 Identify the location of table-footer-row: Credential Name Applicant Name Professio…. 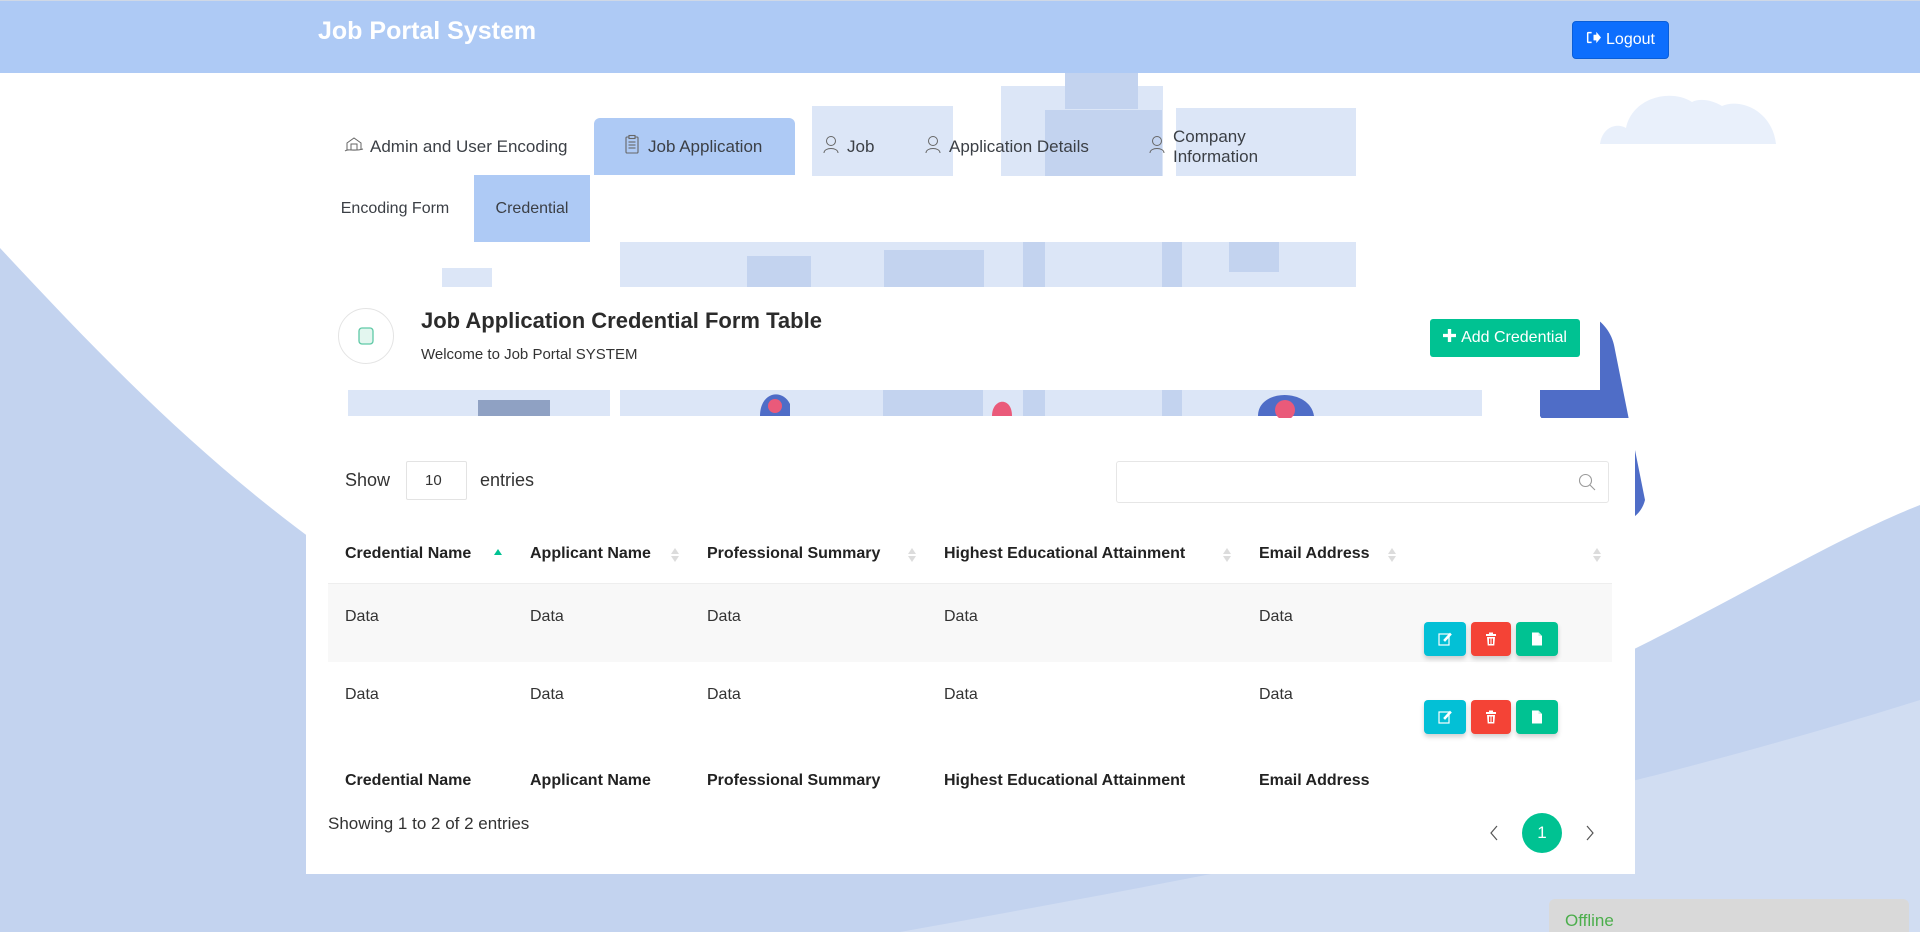
(970, 781).